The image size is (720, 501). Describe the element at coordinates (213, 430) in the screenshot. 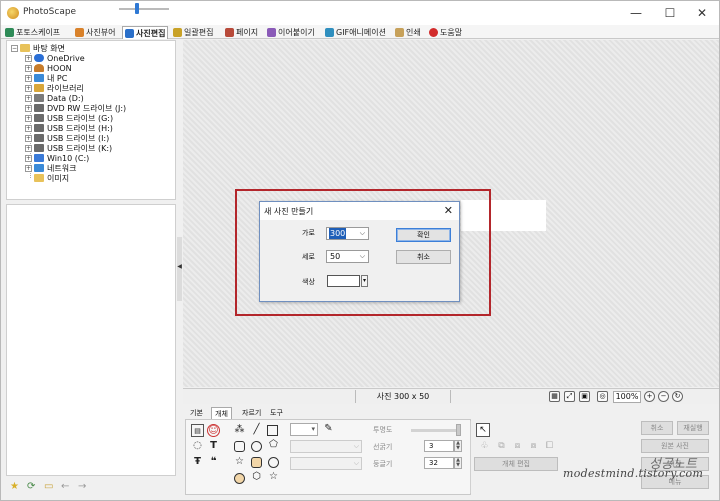

I see `insert-icon-icon: ☺` at that location.